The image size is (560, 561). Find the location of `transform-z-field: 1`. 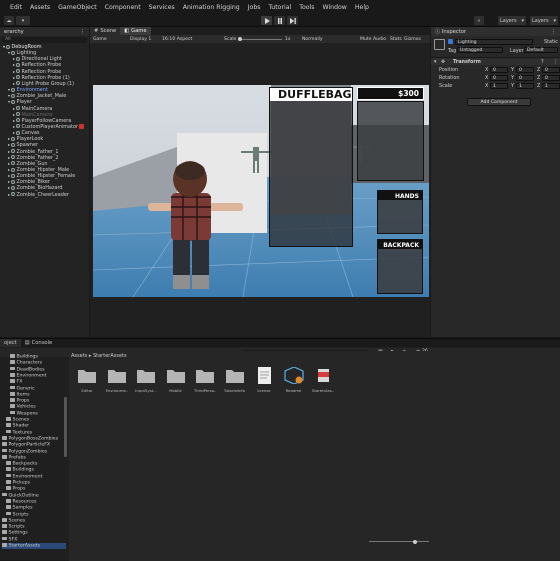

transform-z-field: 1 is located at coordinates (551, 85).